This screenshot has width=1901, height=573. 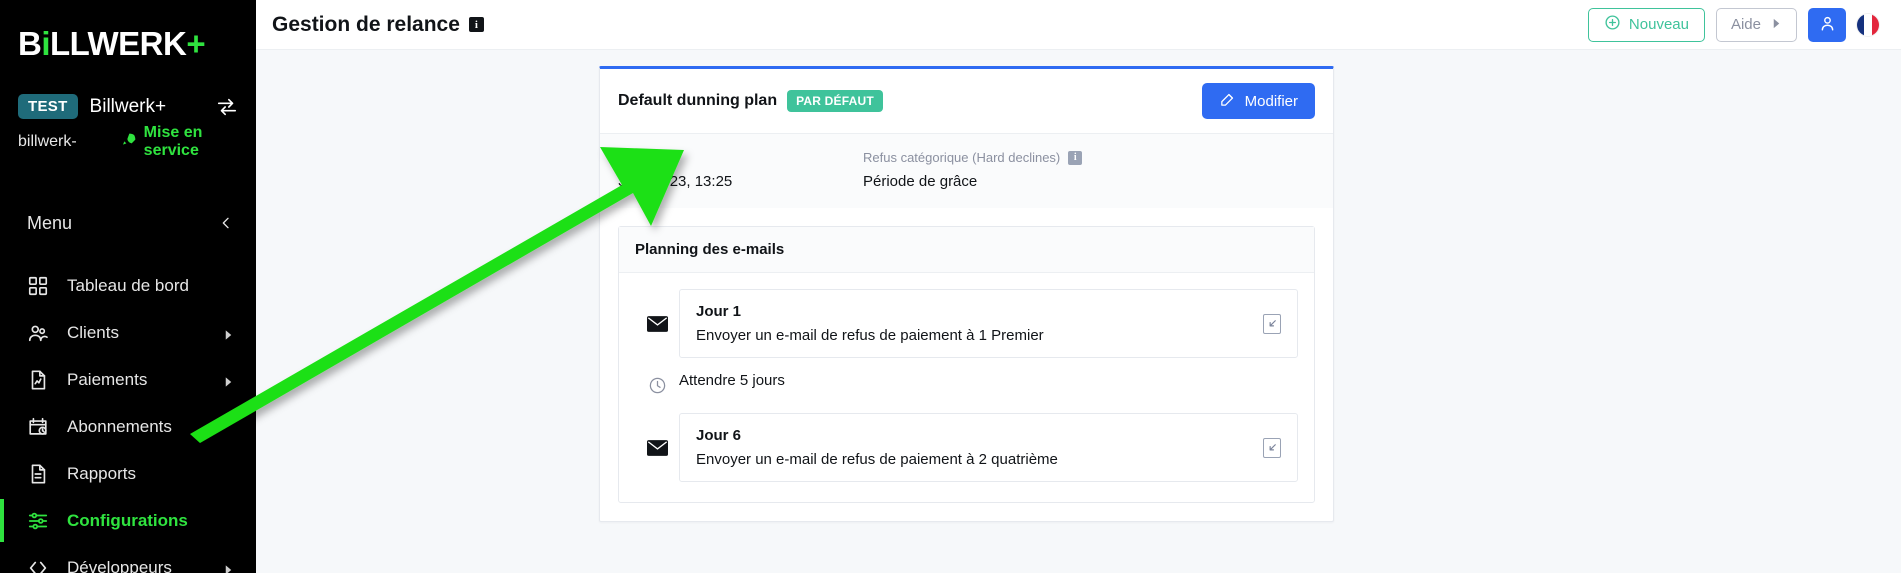 I want to click on tenant-status-label: Mise en service, so click(x=173, y=141).